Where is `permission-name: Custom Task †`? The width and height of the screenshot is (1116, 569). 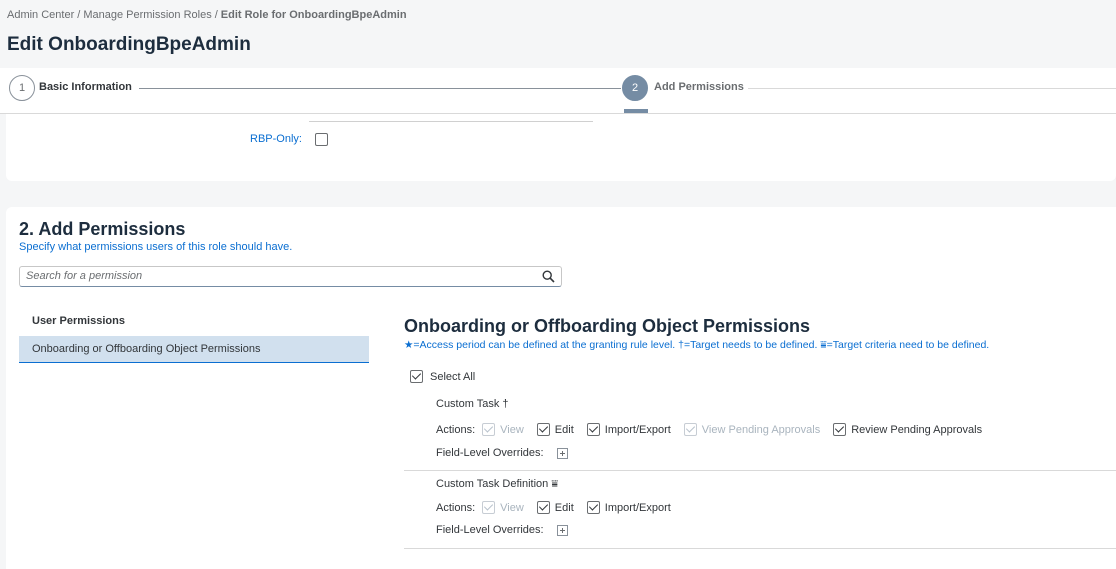 permission-name: Custom Task † is located at coordinates (472, 404).